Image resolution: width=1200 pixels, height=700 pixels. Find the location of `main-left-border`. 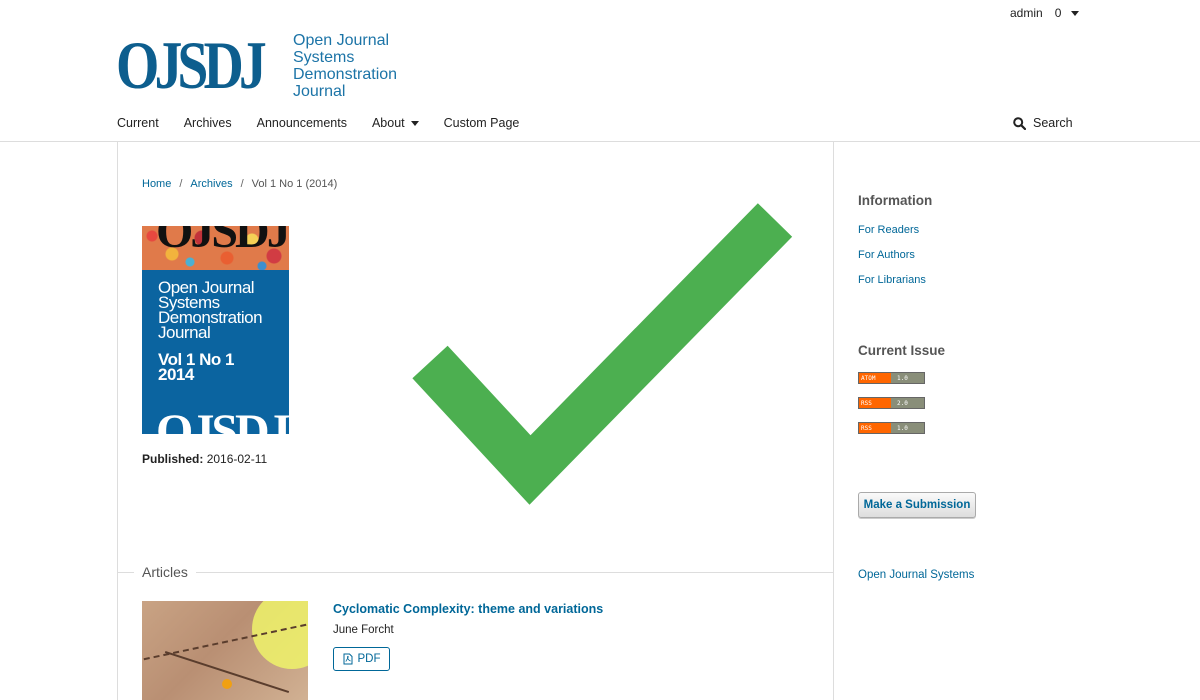

main-left-border is located at coordinates (117, 421).